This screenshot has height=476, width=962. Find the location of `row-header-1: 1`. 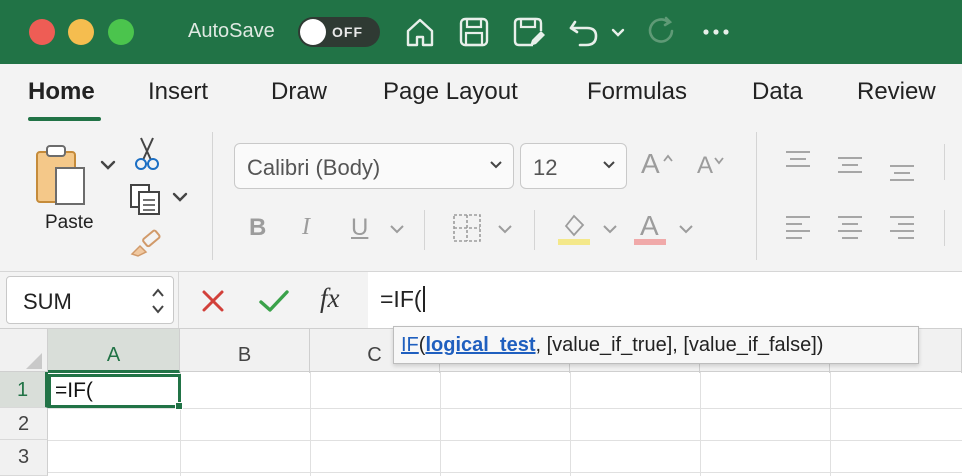

row-header-1: 1 is located at coordinates (24, 390).